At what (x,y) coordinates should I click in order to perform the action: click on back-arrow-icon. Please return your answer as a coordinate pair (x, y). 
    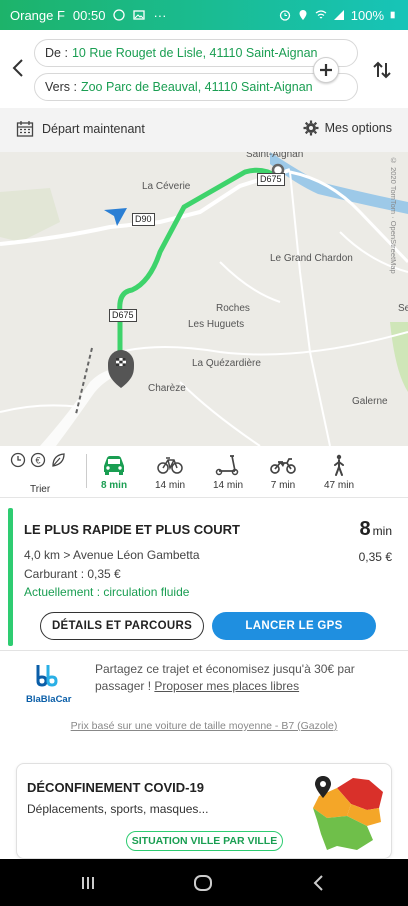
    Looking at the image, I should click on (318, 883).